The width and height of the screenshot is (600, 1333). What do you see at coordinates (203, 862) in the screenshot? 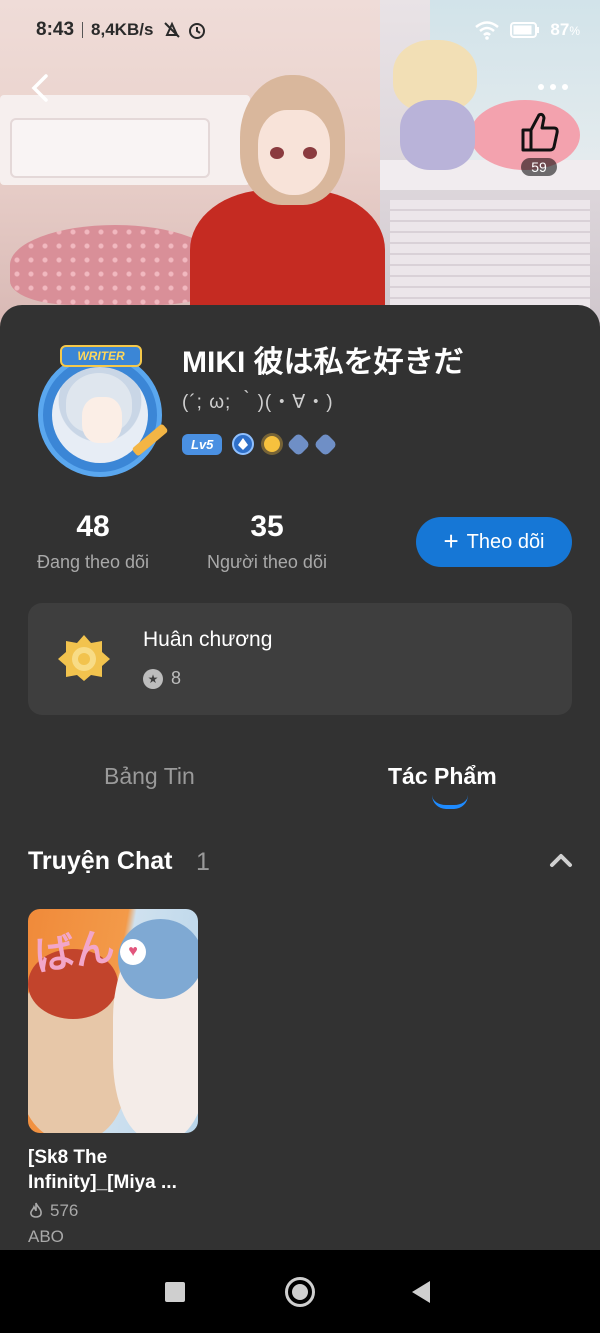
I see `section-count: 1` at bounding box center [203, 862].